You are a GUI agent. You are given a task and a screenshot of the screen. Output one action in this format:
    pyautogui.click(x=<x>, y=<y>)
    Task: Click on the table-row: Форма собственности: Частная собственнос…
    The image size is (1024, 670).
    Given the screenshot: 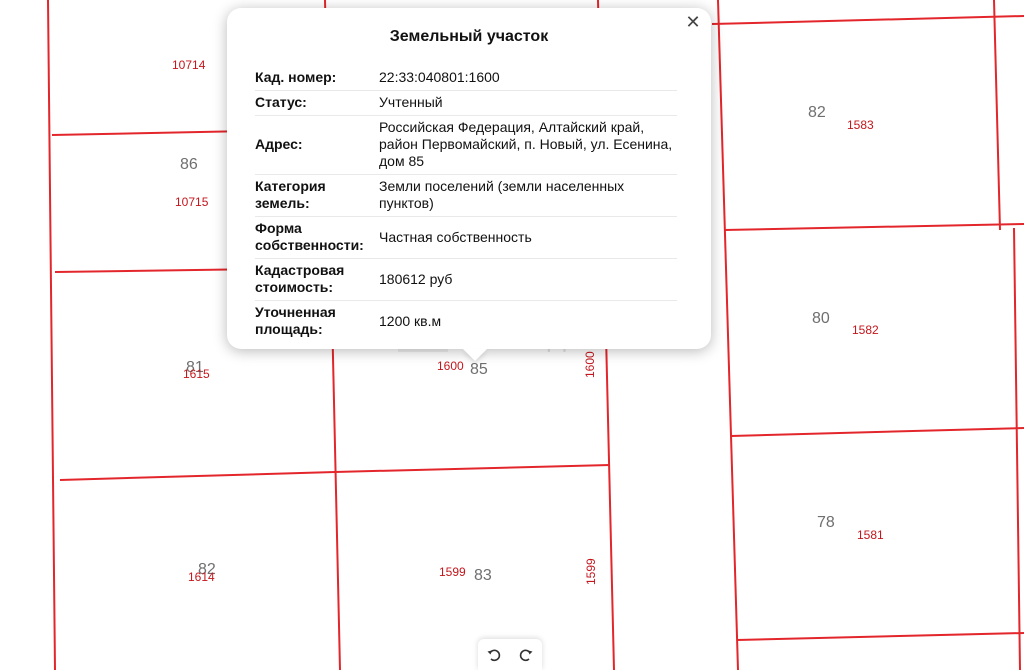 What is the action you would take?
    pyautogui.click(x=466, y=237)
    